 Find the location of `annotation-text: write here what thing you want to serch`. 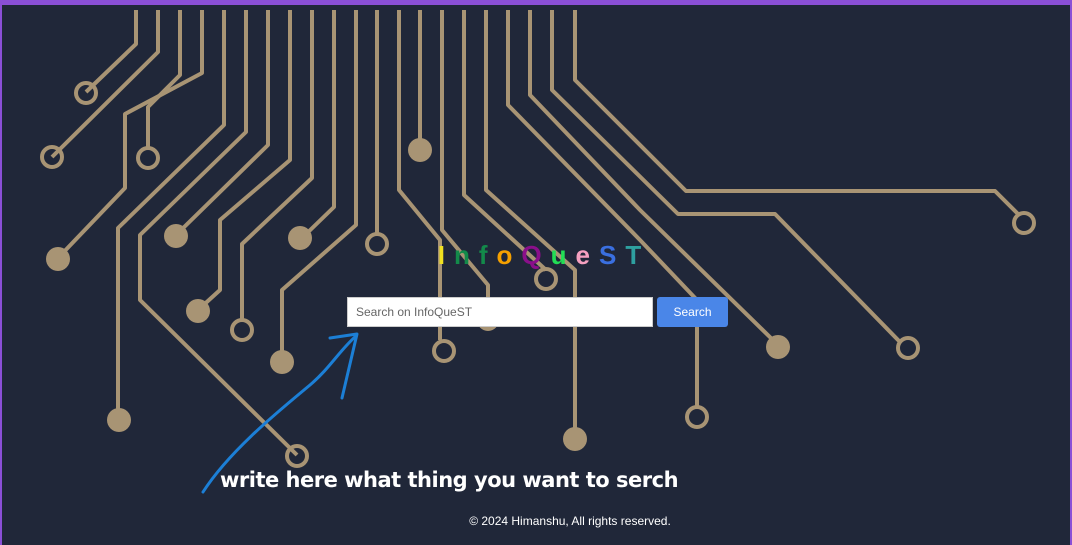

annotation-text: write here what thing you want to serch is located at coordinates (449, 480).